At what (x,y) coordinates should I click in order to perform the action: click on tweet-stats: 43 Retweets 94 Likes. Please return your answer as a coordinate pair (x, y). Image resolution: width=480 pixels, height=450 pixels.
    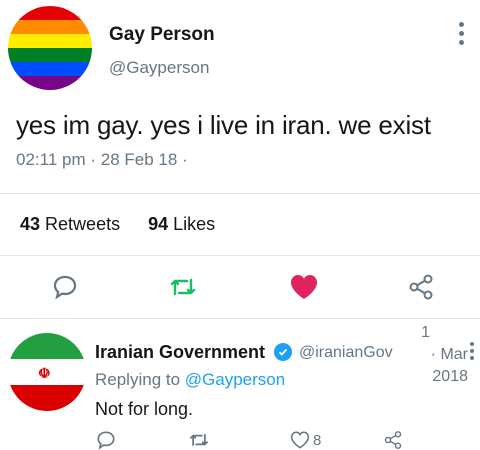
    Looking at the image, I should click on (117, 224).